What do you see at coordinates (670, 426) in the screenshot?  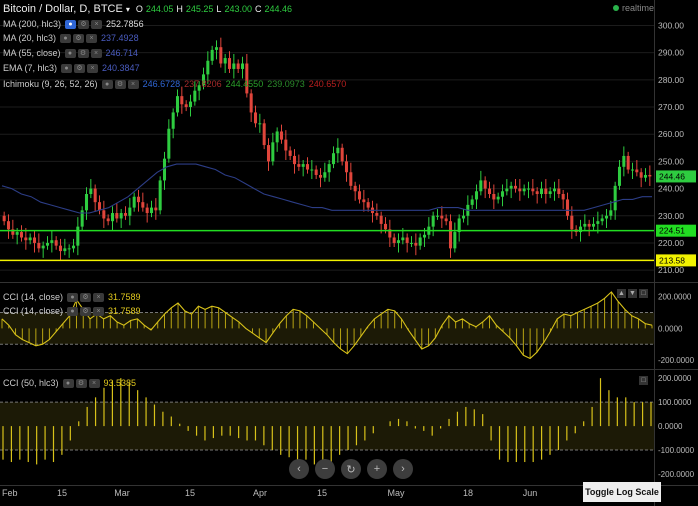 I see `cci50-tick-label: 0.0000` at bounding box center [670, 426].